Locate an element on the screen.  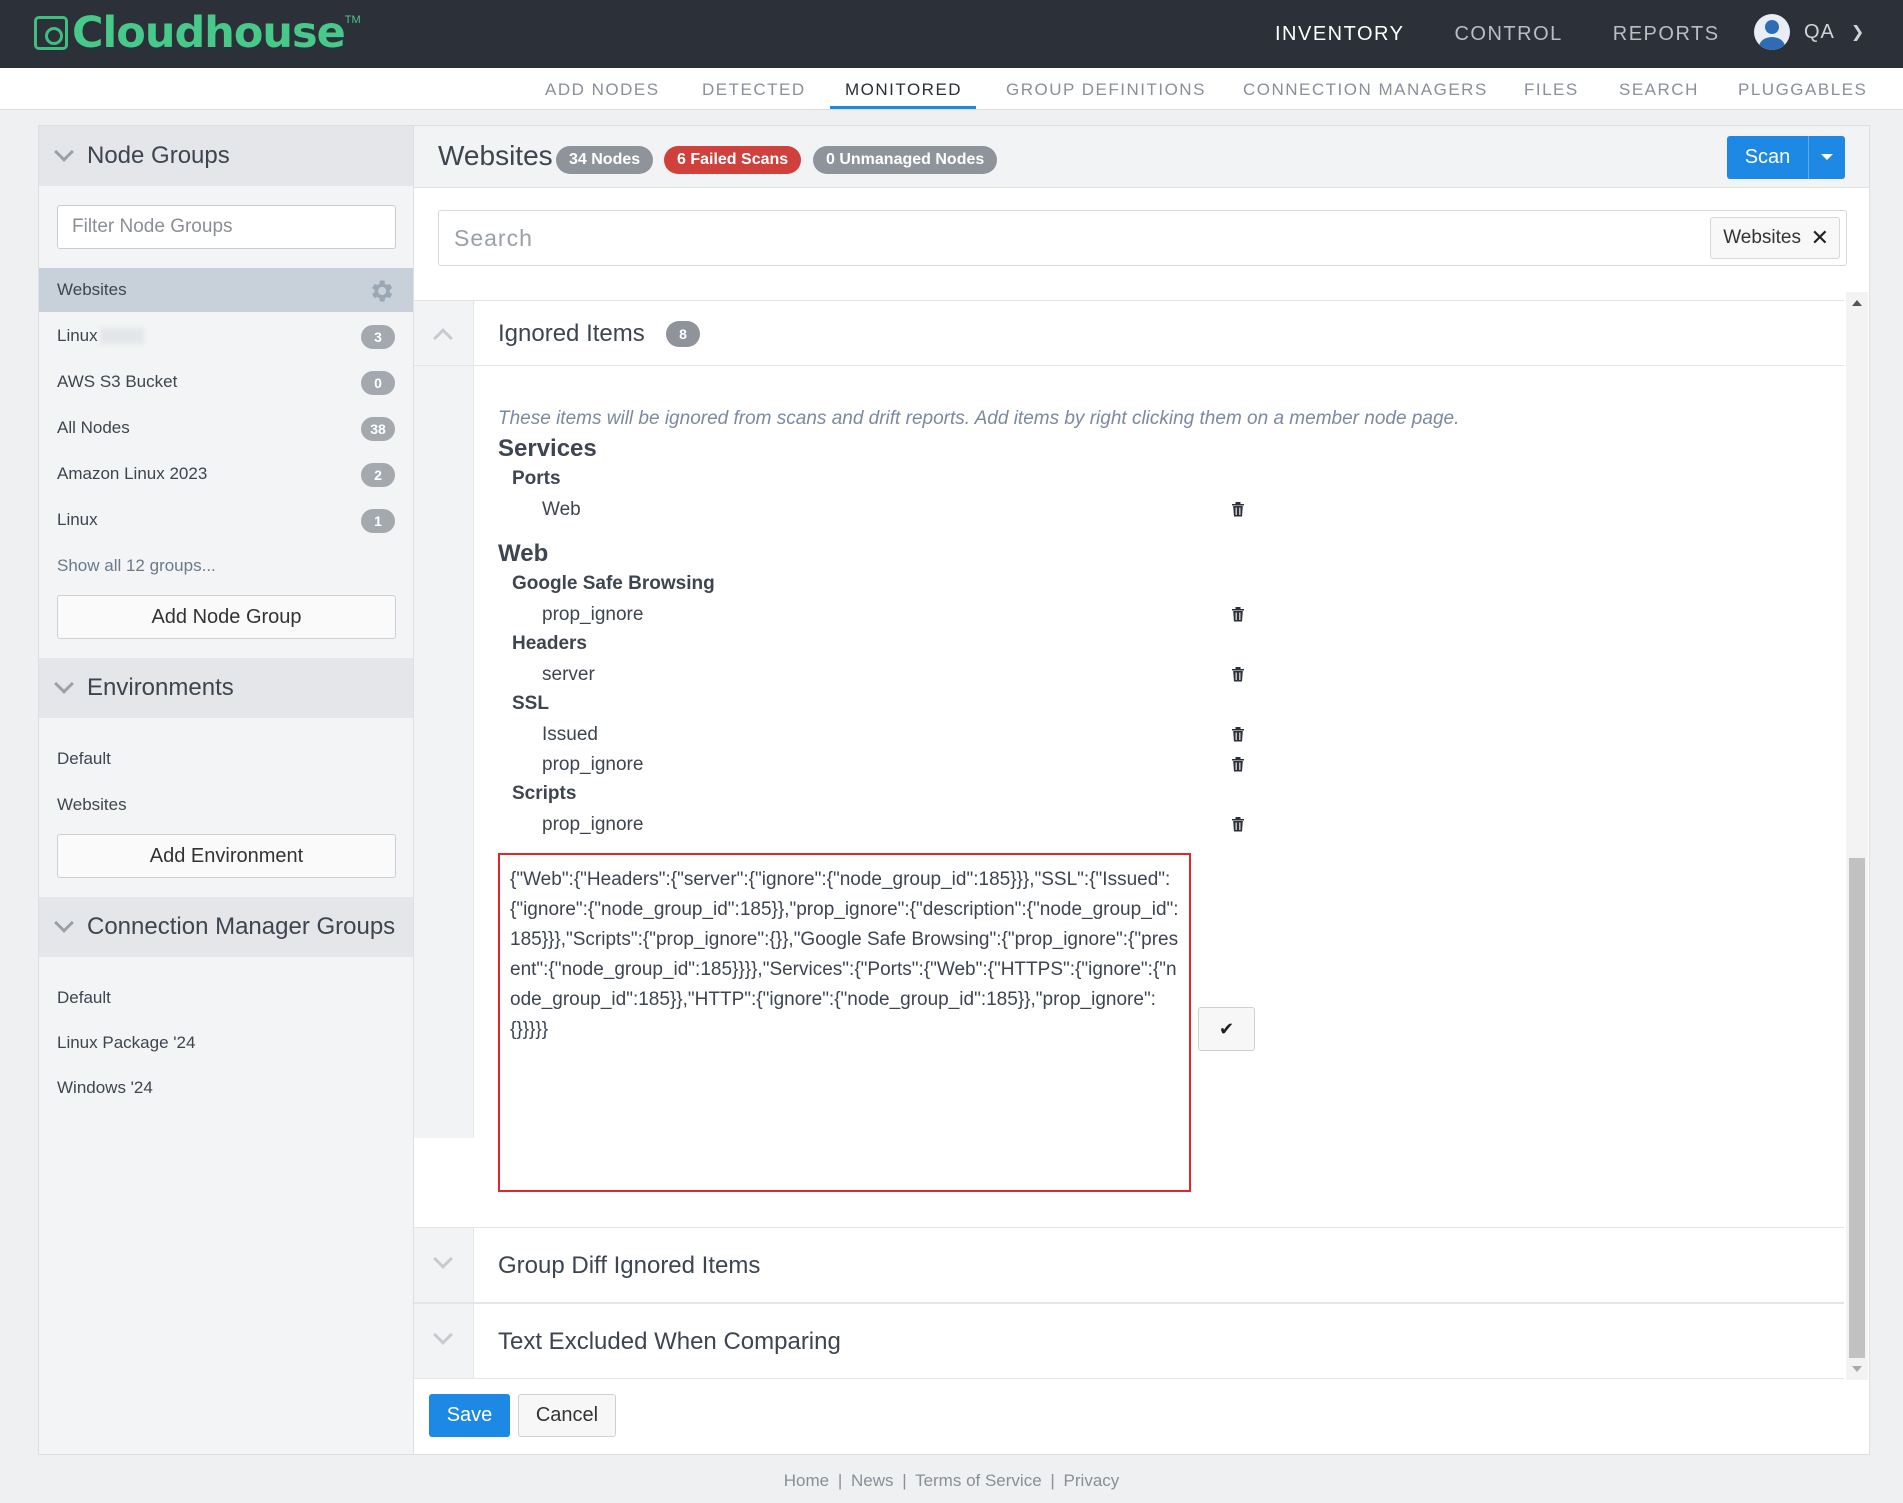
subnav-detected: DETECTED is located at coordinates (754, 90).